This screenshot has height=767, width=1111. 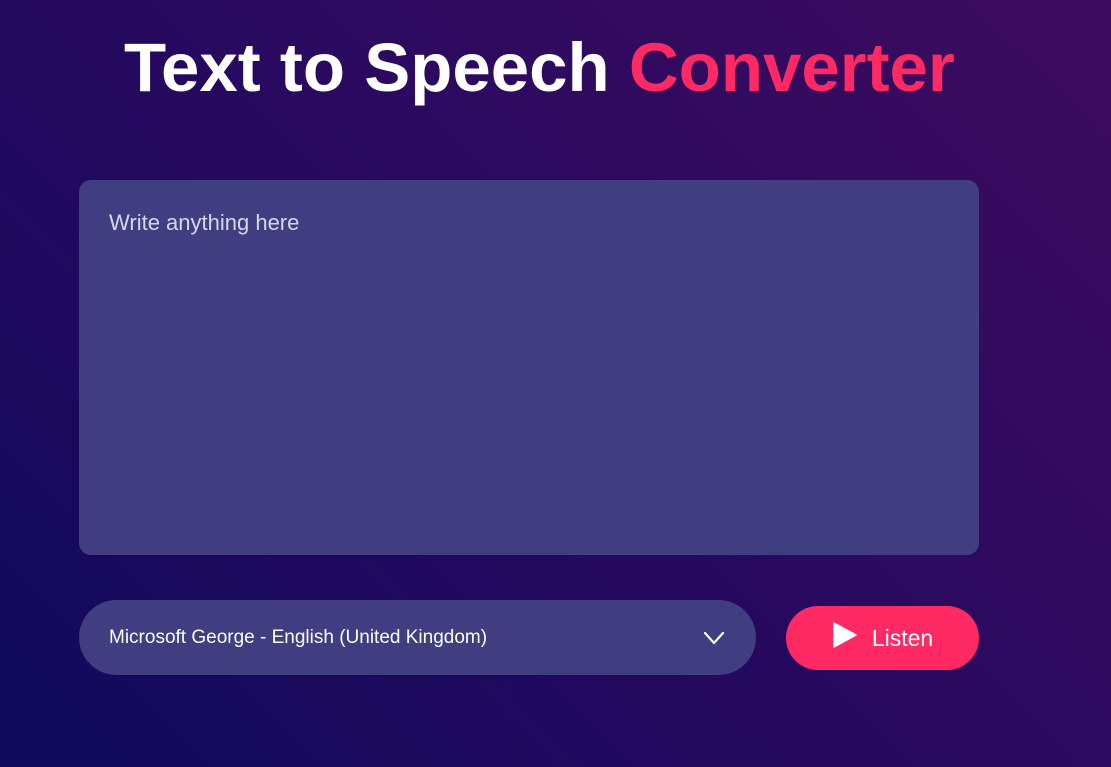 I want to click on title-main: Text to Speech, so click(x=376, y=67).